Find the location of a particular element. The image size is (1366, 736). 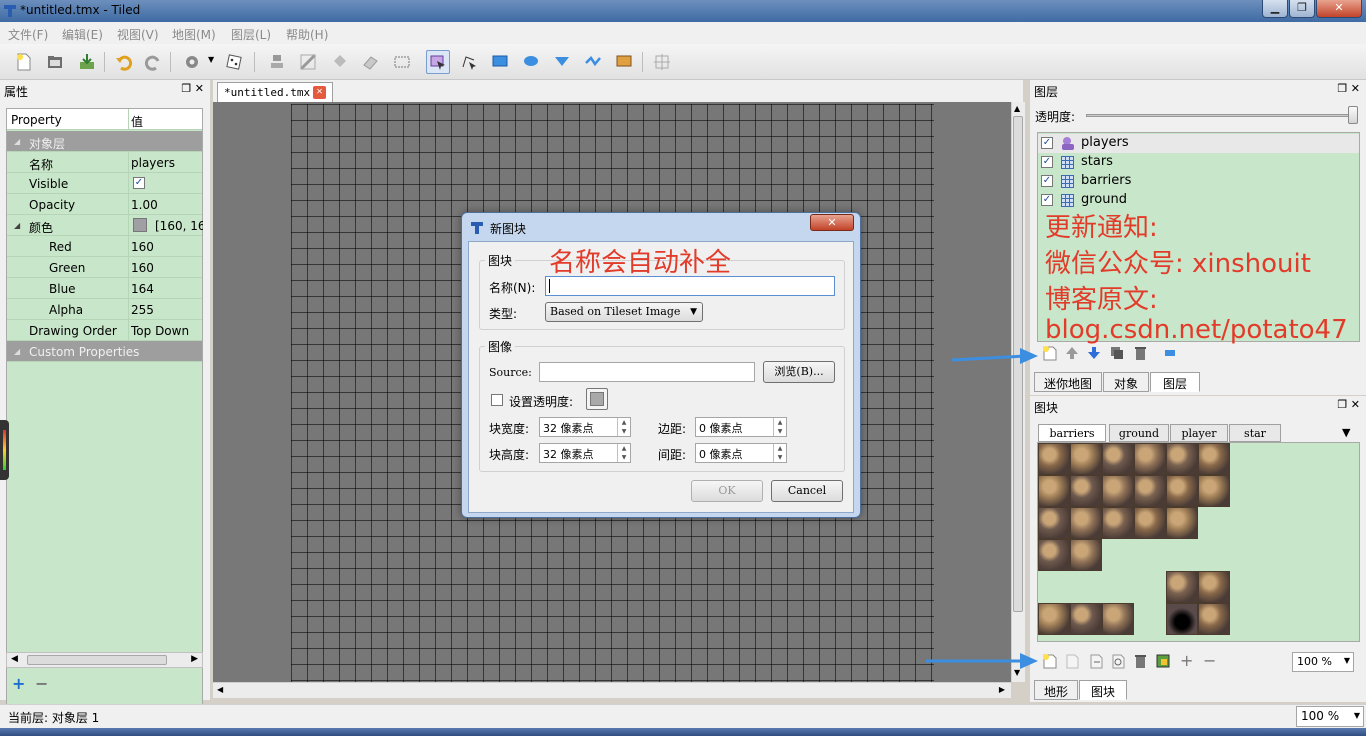

table-row: Red 160 is located at coordinates (104, 246).